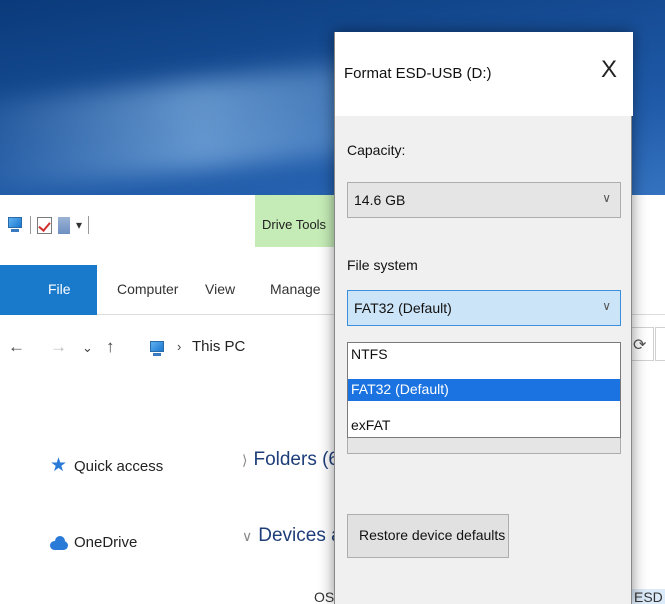 The height and width of the screenshot is (604, 665). Describe the element at coordinates (44, 225) in the screenshot. I see `properties-icon` at that location.